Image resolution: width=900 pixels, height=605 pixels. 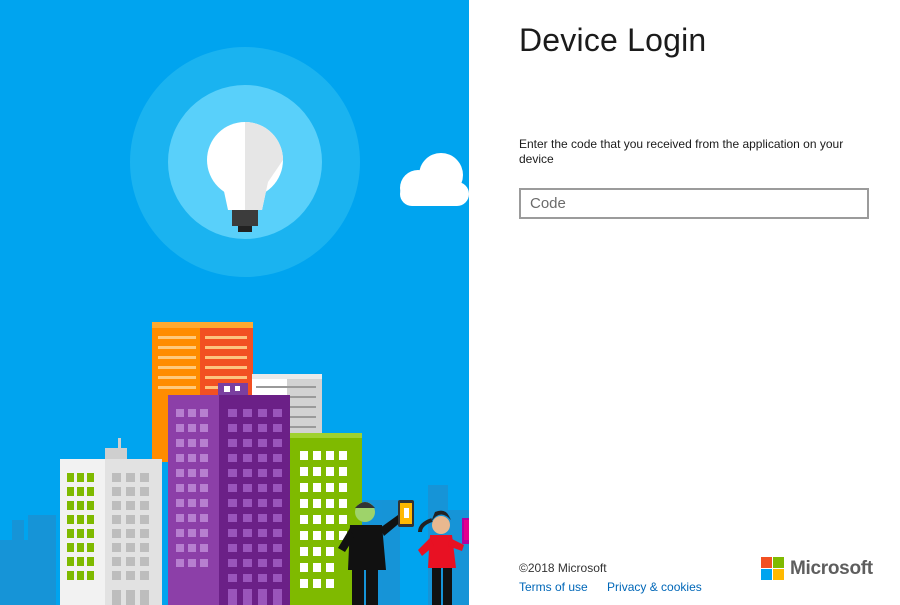 What do you see at coordinates (694, 203) in the screenshot?
I see `code-input` at bounding box center [694, 203].